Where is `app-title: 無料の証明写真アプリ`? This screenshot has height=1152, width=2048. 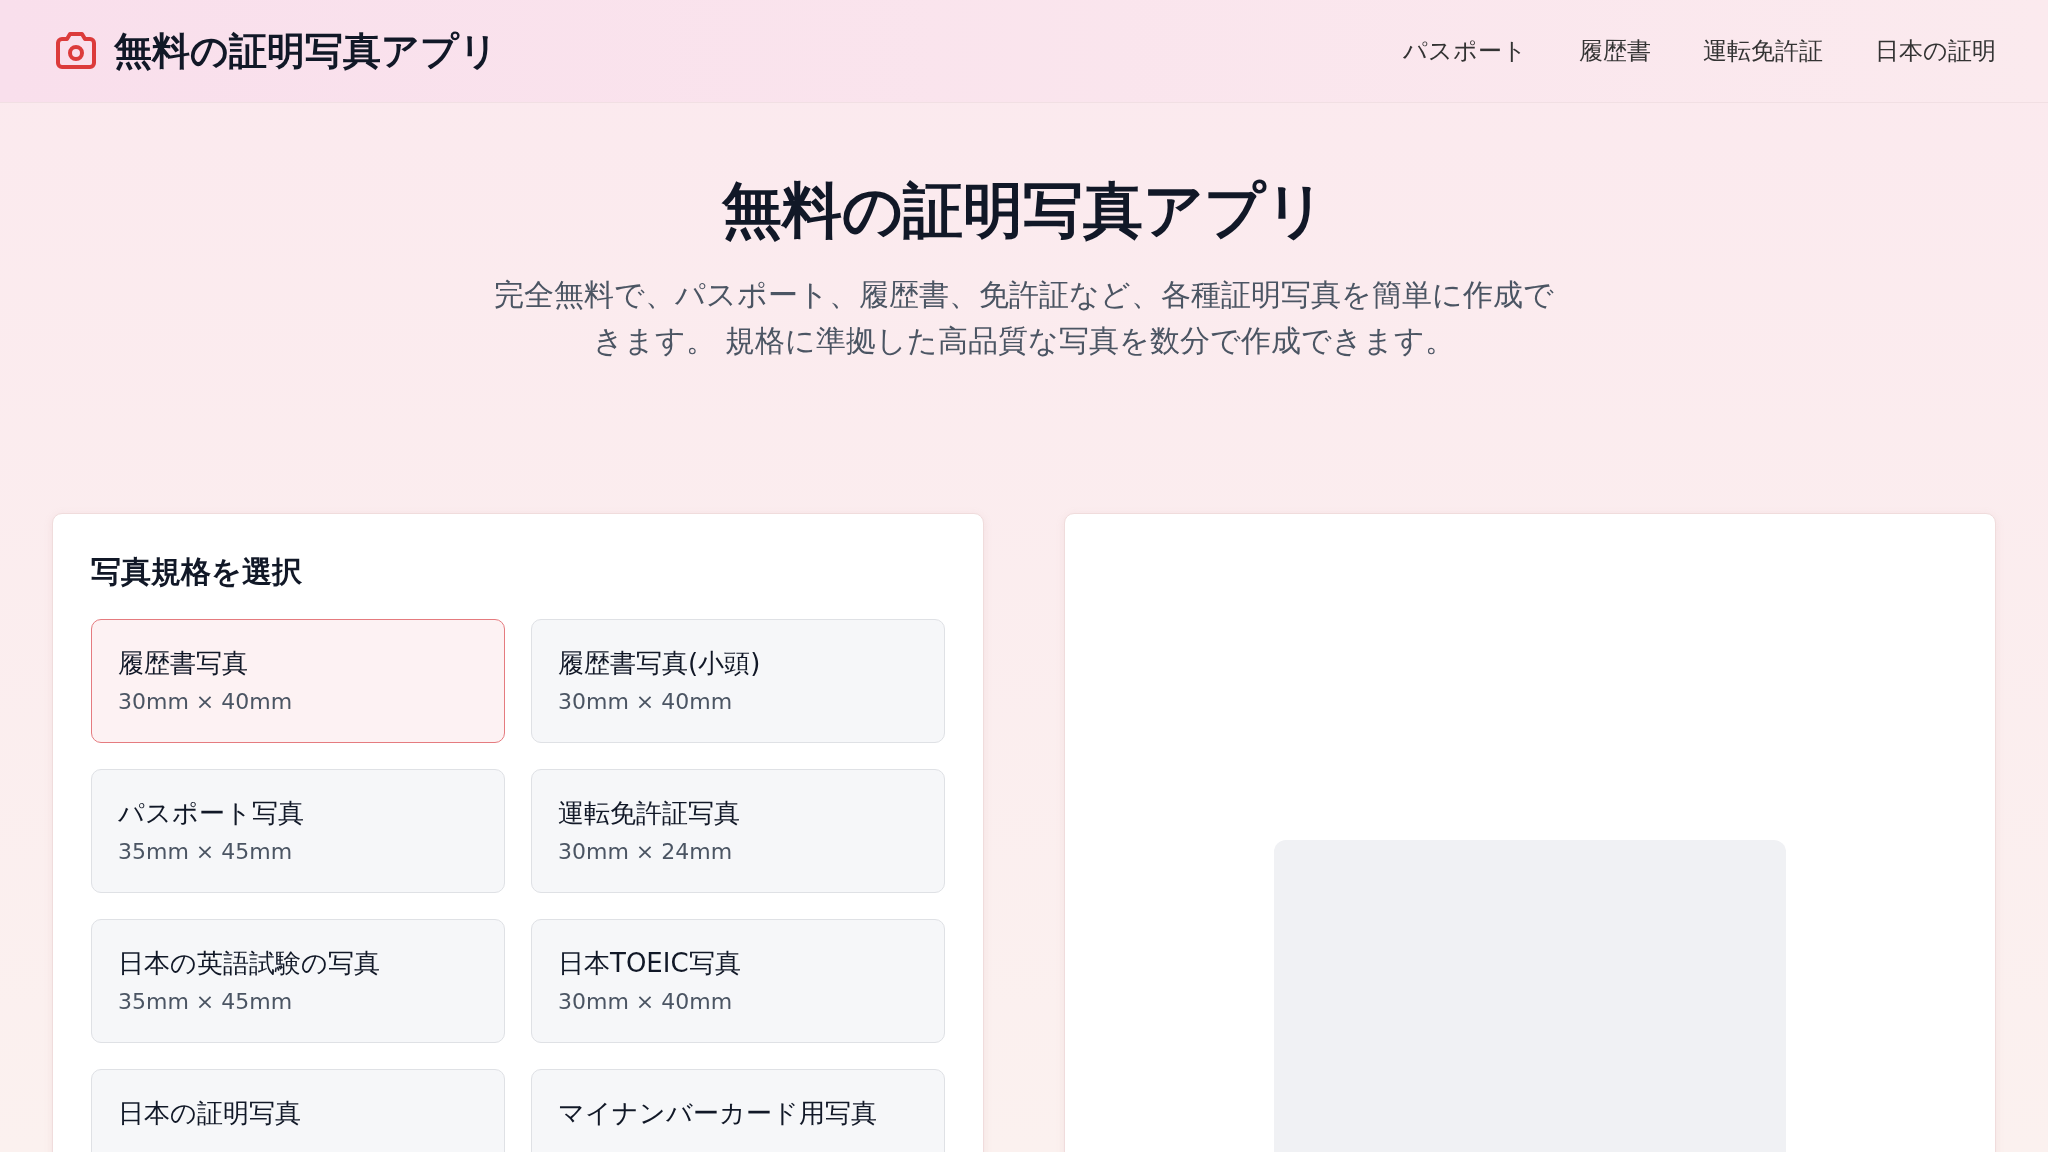
app-title: 無料の証明写真アプリ is located at coordinates (306, 51).